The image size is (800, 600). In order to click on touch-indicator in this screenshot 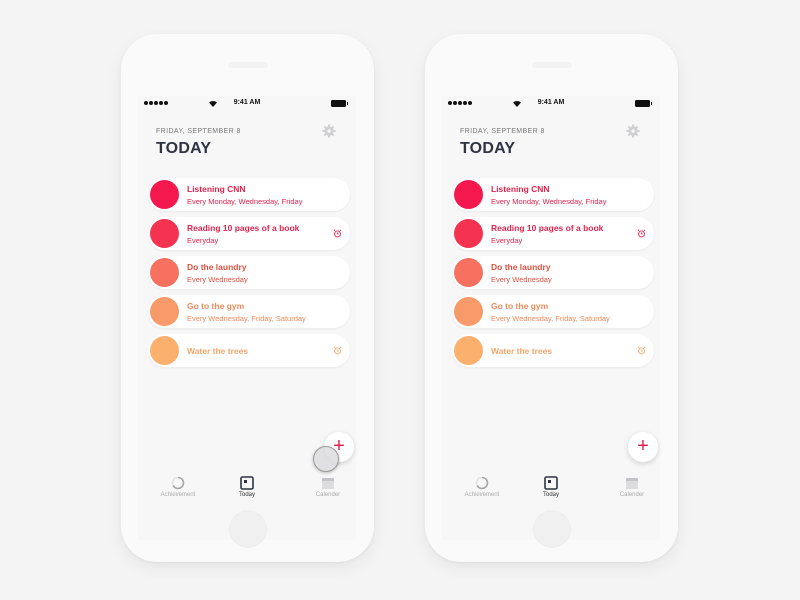, I will do `click(326, 459)`.